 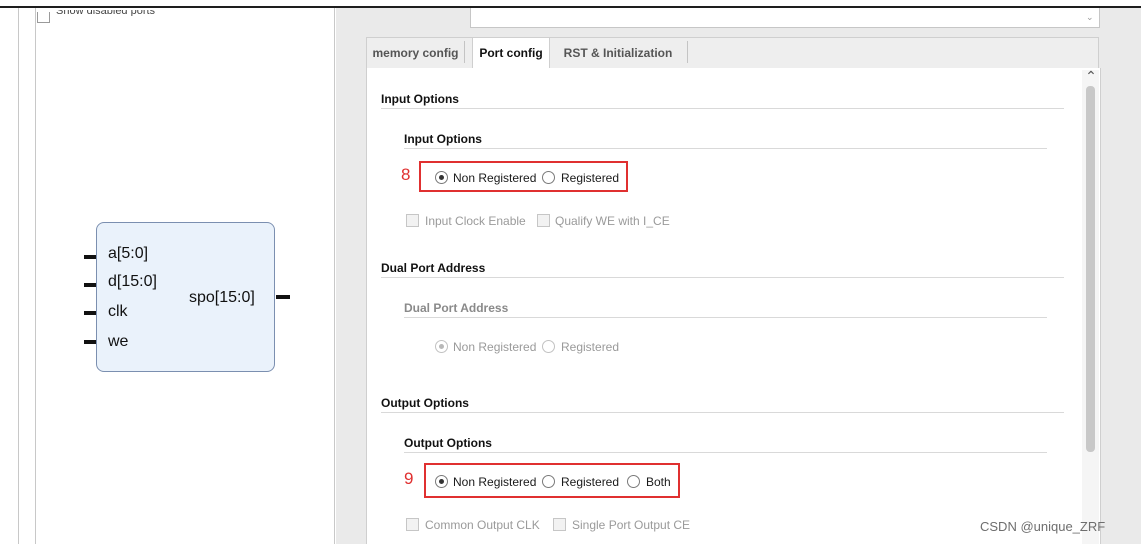 I want to click on output-non-registered-radio, so click(x=441, y=481).